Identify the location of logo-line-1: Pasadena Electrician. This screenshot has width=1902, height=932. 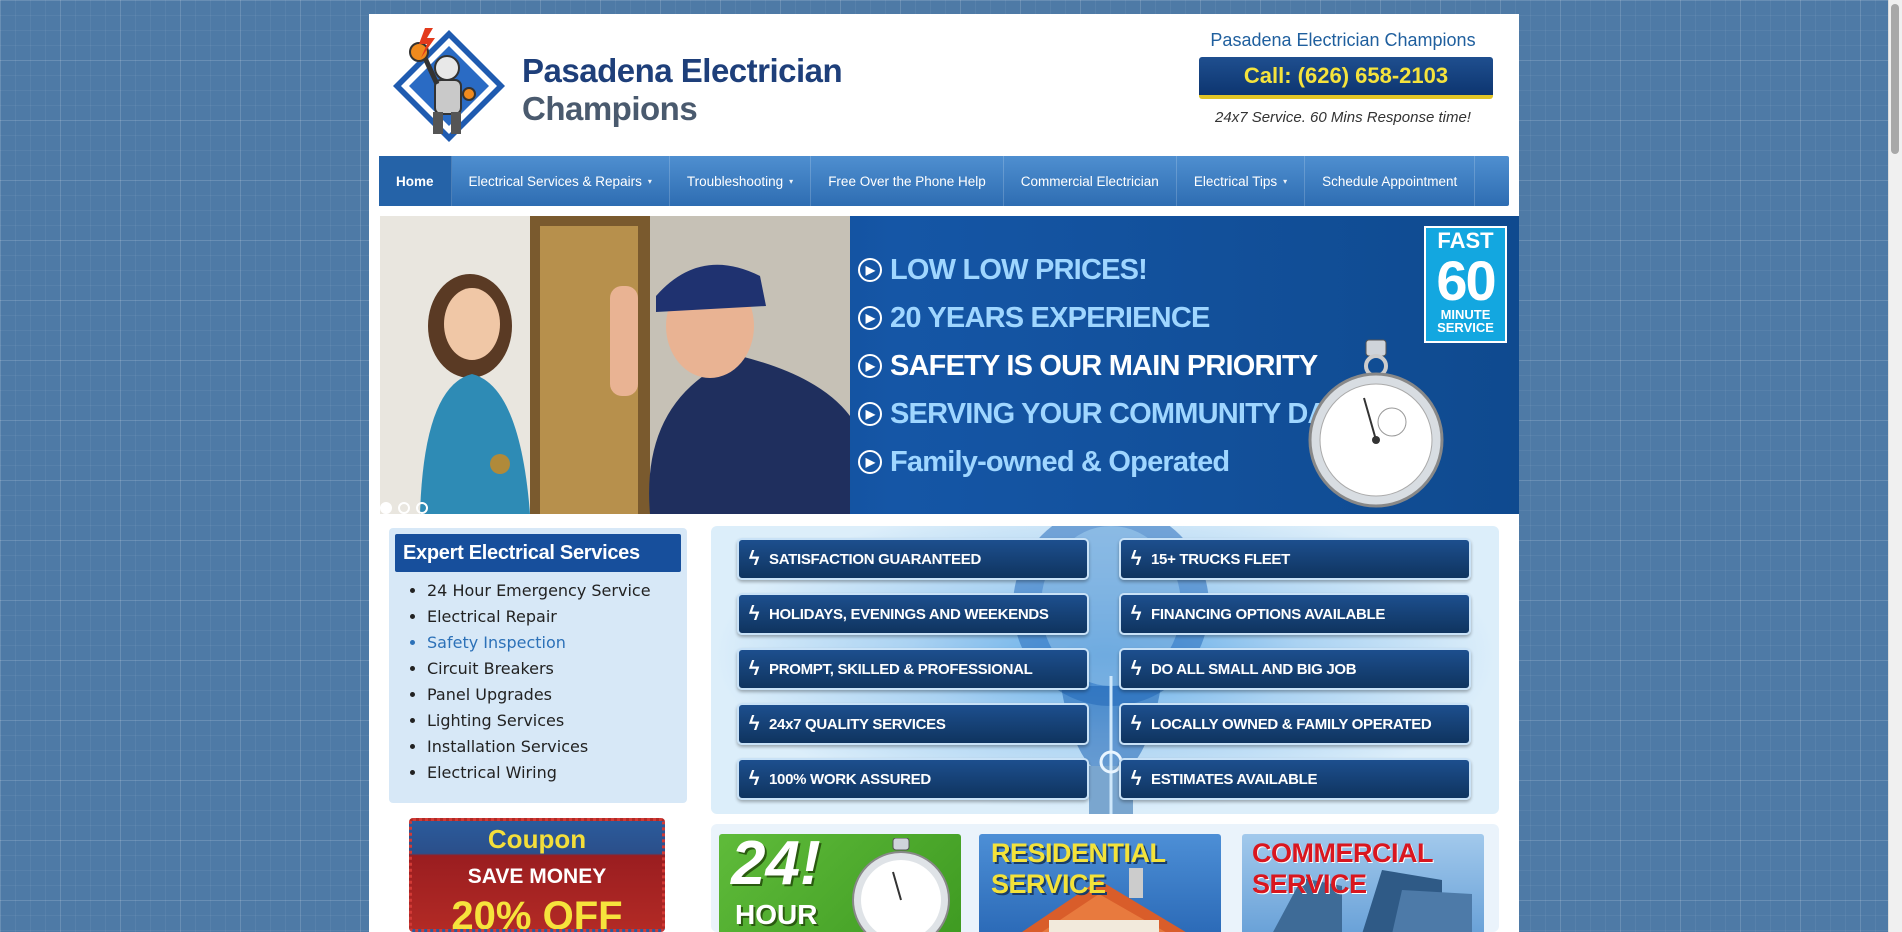
(682, 70).